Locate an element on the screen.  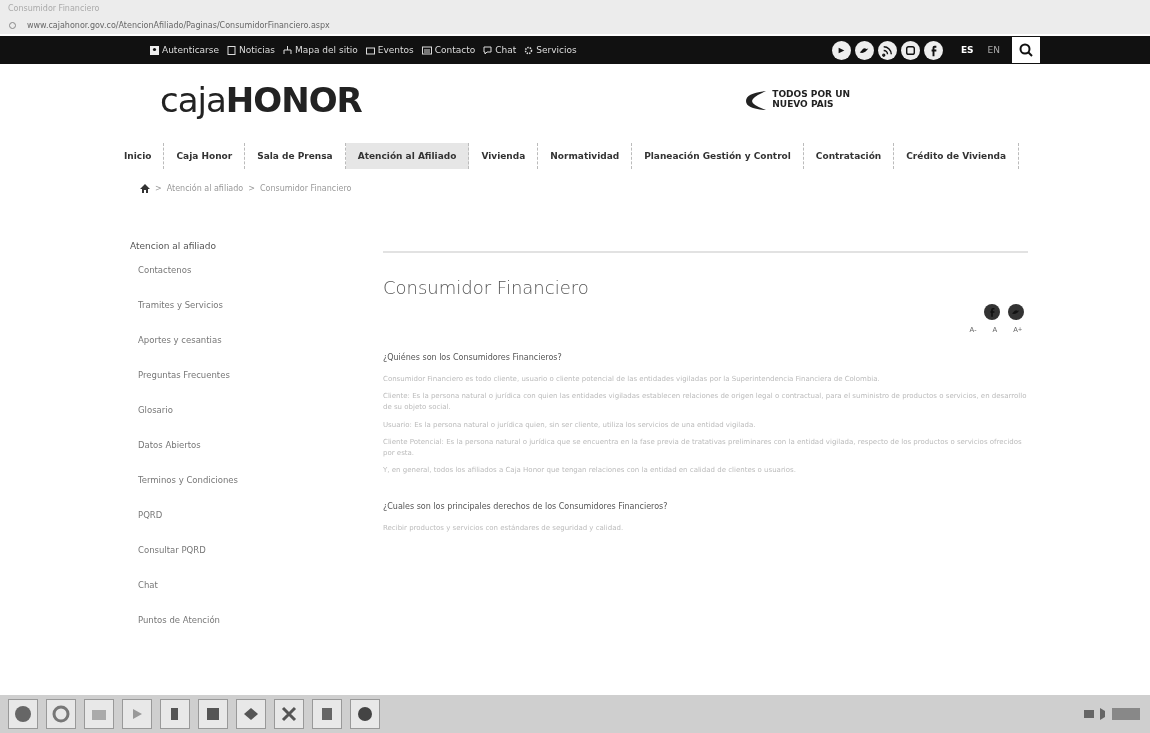
sidebar-item: Chat is located at coordinates (242, 597).